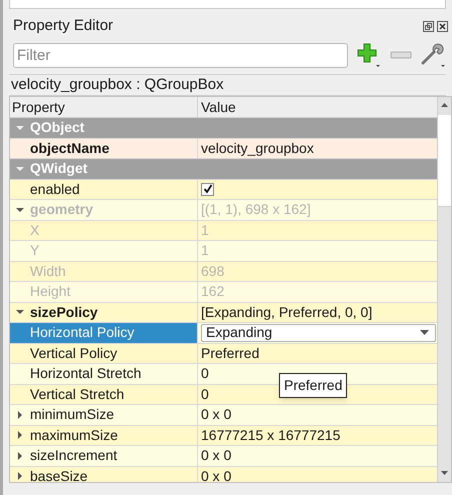  Describe the element at coordinates (180, 55) in the screenshot. I see `filter-field: Filter` at that location.